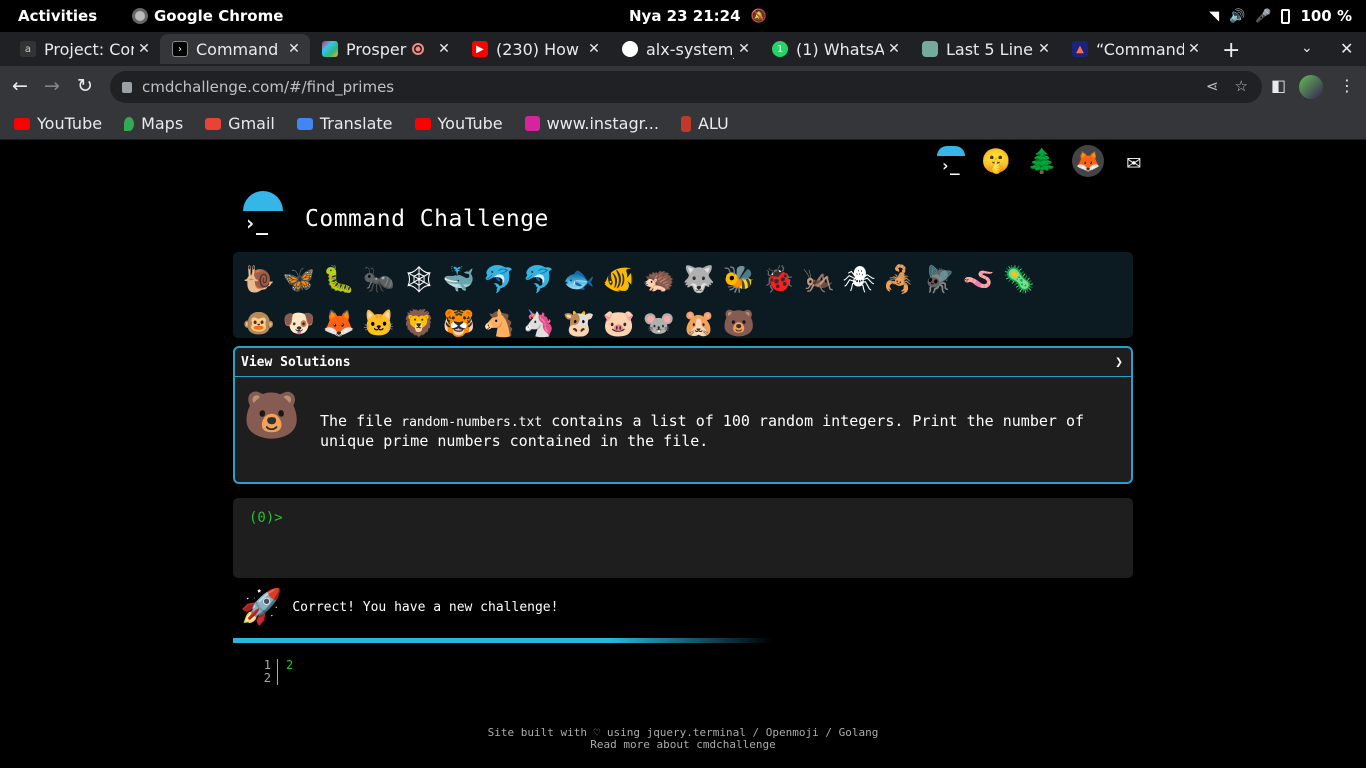  Describe the element at coordinates (1286, 16) in the screenshot. I see `battery-icon` at that location.